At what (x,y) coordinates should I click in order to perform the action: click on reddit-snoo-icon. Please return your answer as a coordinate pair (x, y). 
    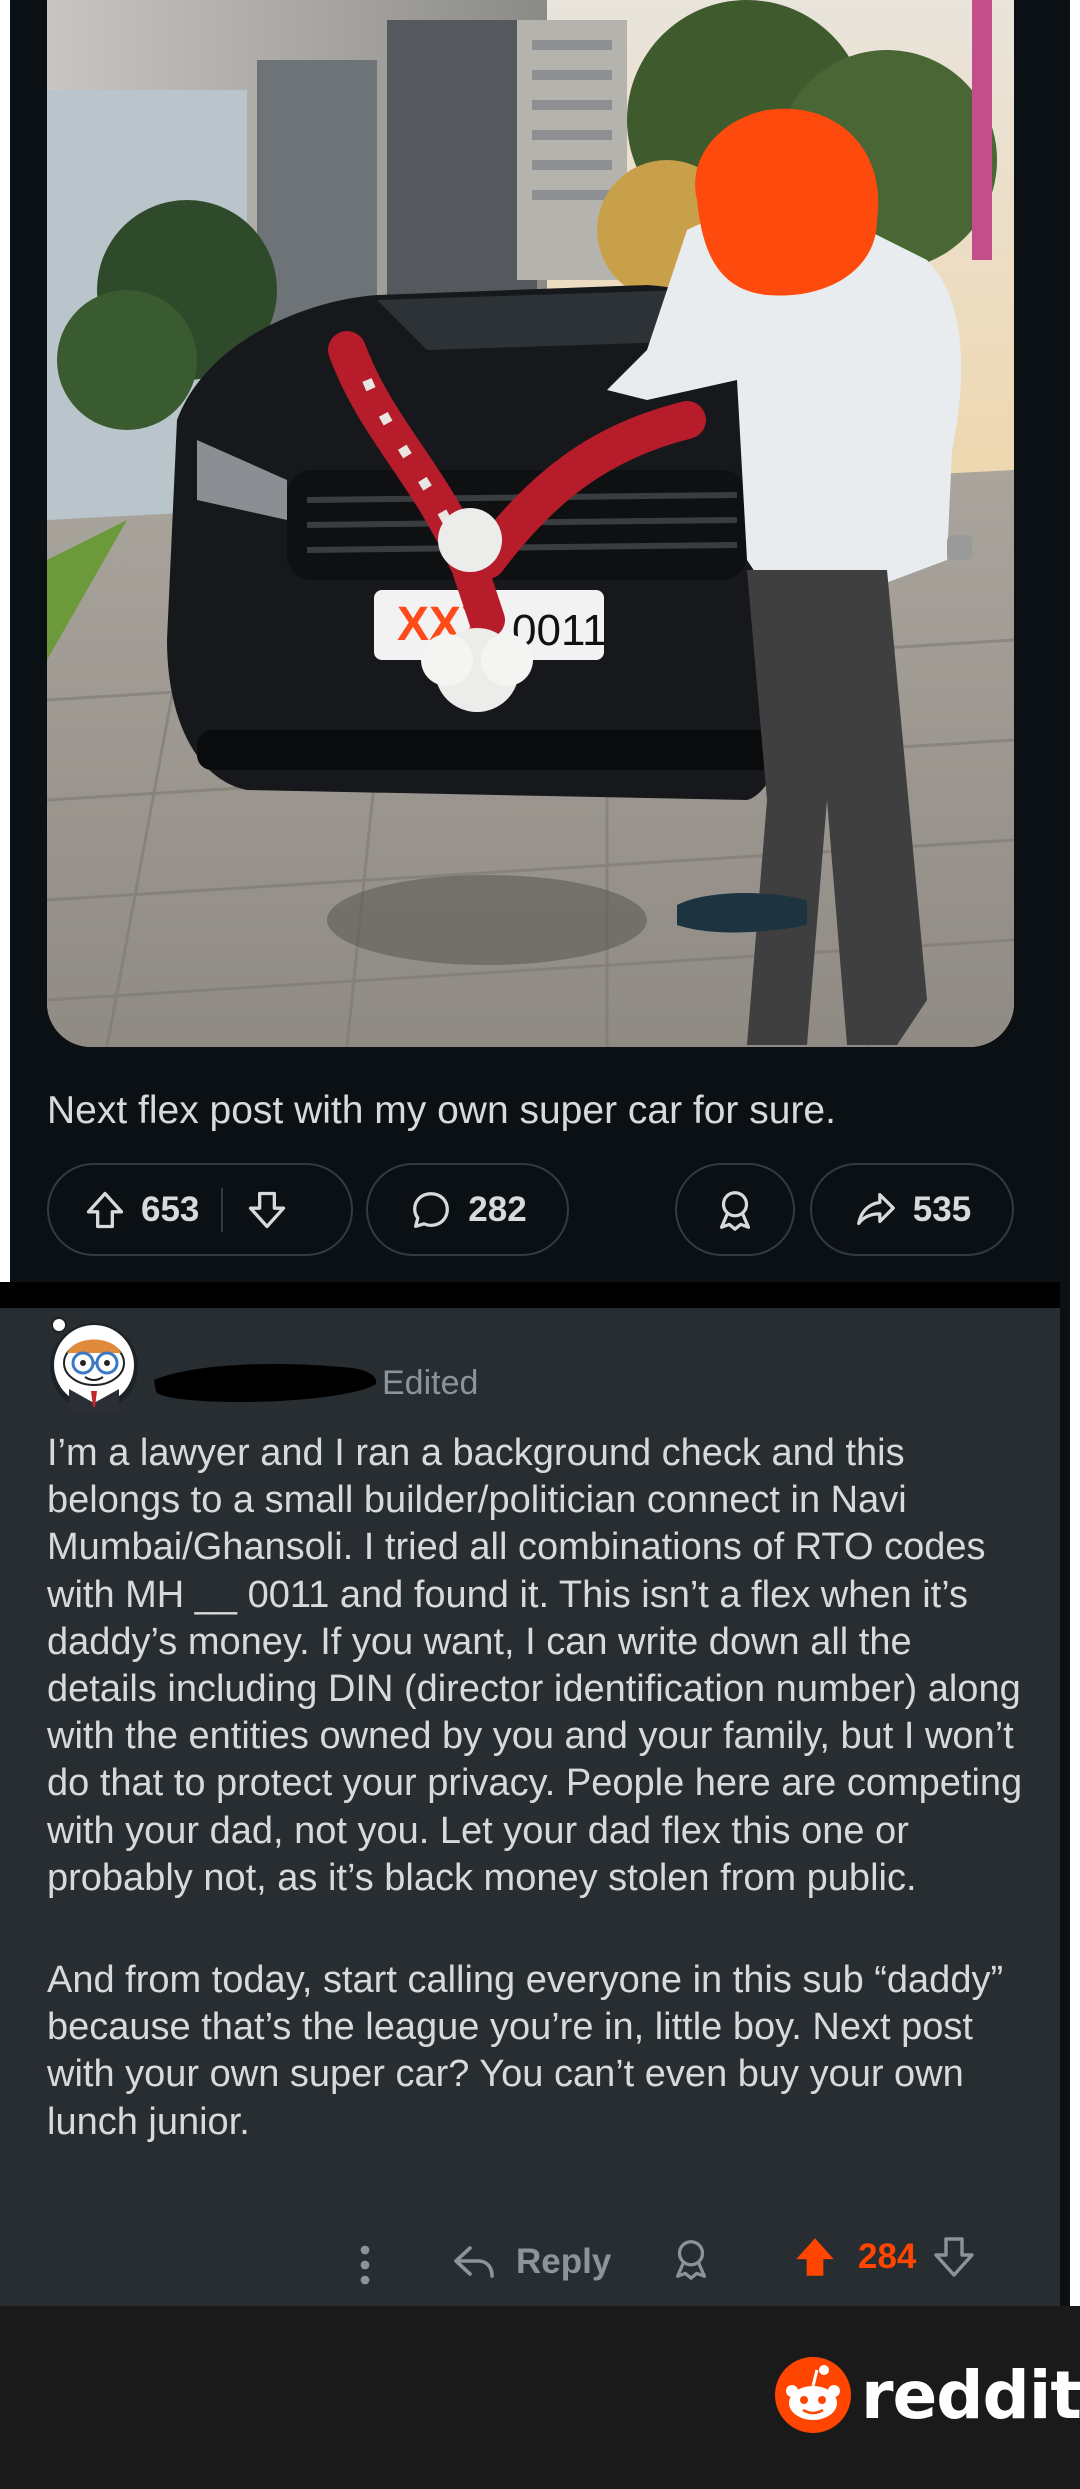
    Looking at the image, I should click on (813, 2395).